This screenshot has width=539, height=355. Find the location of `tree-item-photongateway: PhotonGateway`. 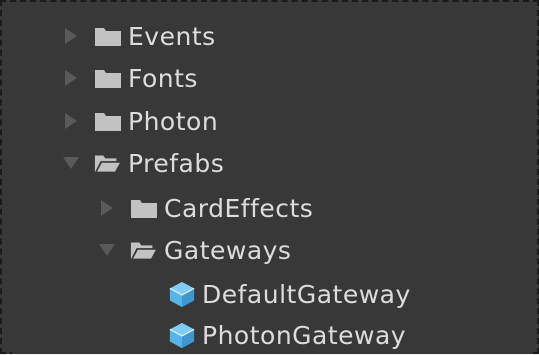

tree-item-photongateway: PhotonGateway is located at coordinates (275, 335).